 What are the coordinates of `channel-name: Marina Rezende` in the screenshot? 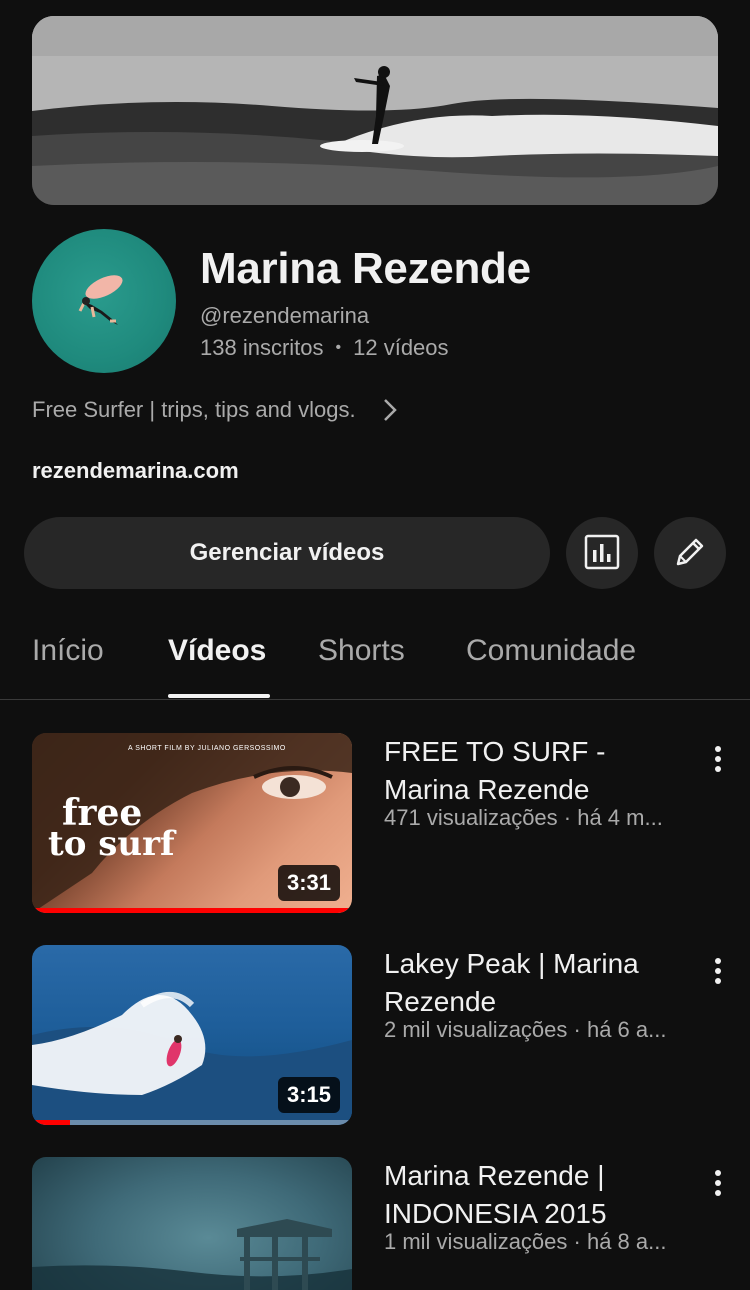 It's located at (365, 268).